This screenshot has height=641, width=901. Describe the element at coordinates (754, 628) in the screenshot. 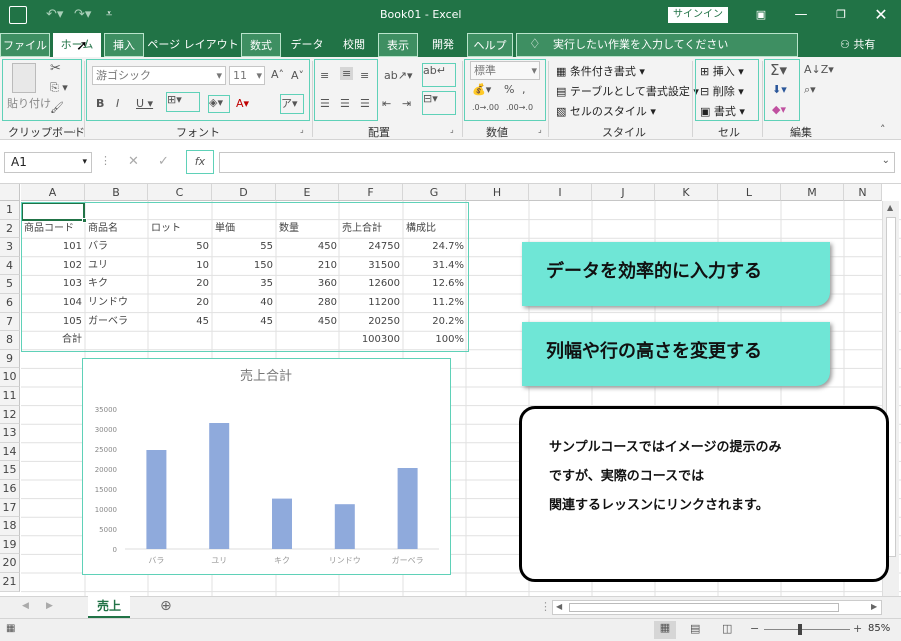

I see `zoom-out-icon: −` at that location.